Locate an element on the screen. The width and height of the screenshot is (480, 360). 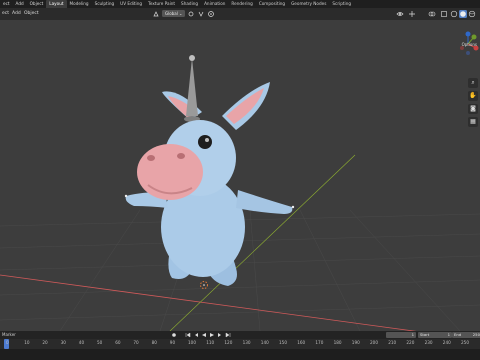
ruler-tick: 150 is located at coordinates (283, 342).